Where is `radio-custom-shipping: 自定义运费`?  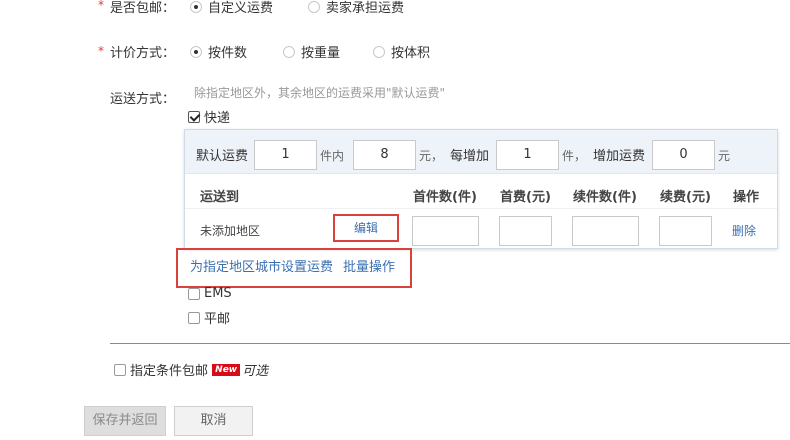
radio-custom-shipping: 自定义运费 is located at coordinates (231, 8).